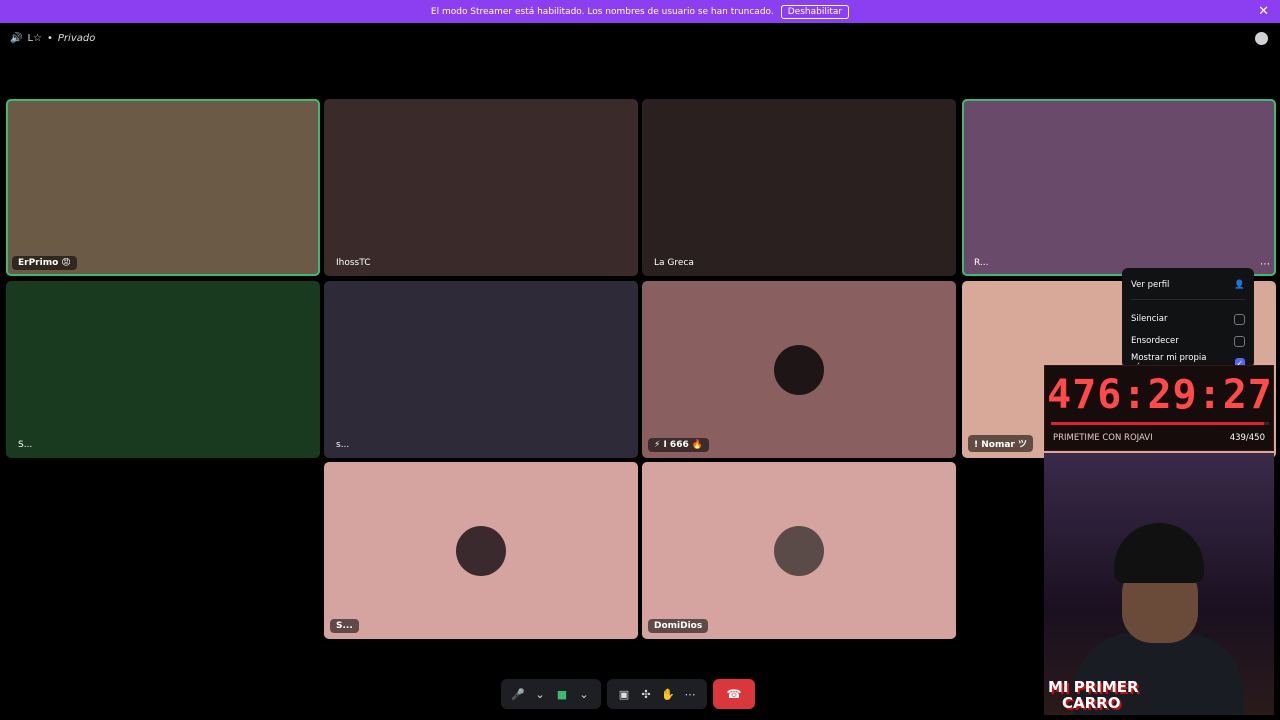  Describe the element at coordinates (668, 694) in the screenshot. I see `soundboard-icon: ✋` at that location.